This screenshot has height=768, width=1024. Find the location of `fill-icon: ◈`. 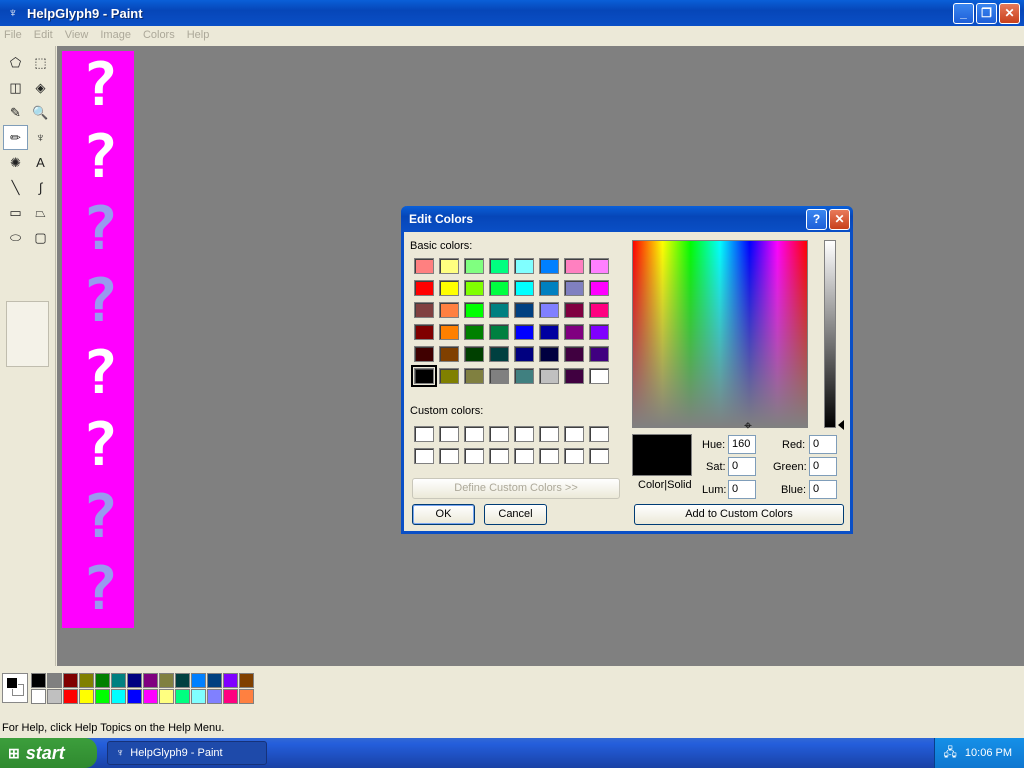

fill-icon: ◈ is located at coordinates (40, 87).